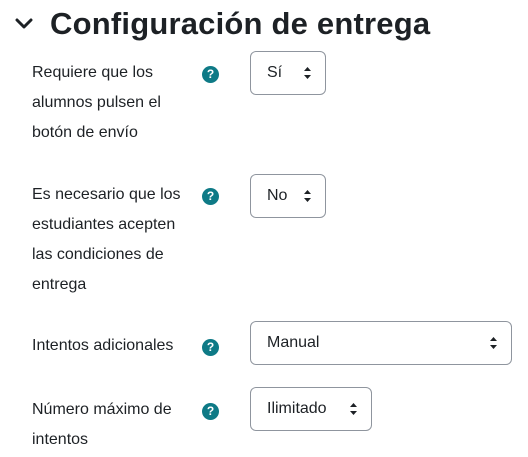  What do you see at coordinates (24, 24) in the screenshot?
I see `chevron-down-icon` at bounding box center [24, 24].